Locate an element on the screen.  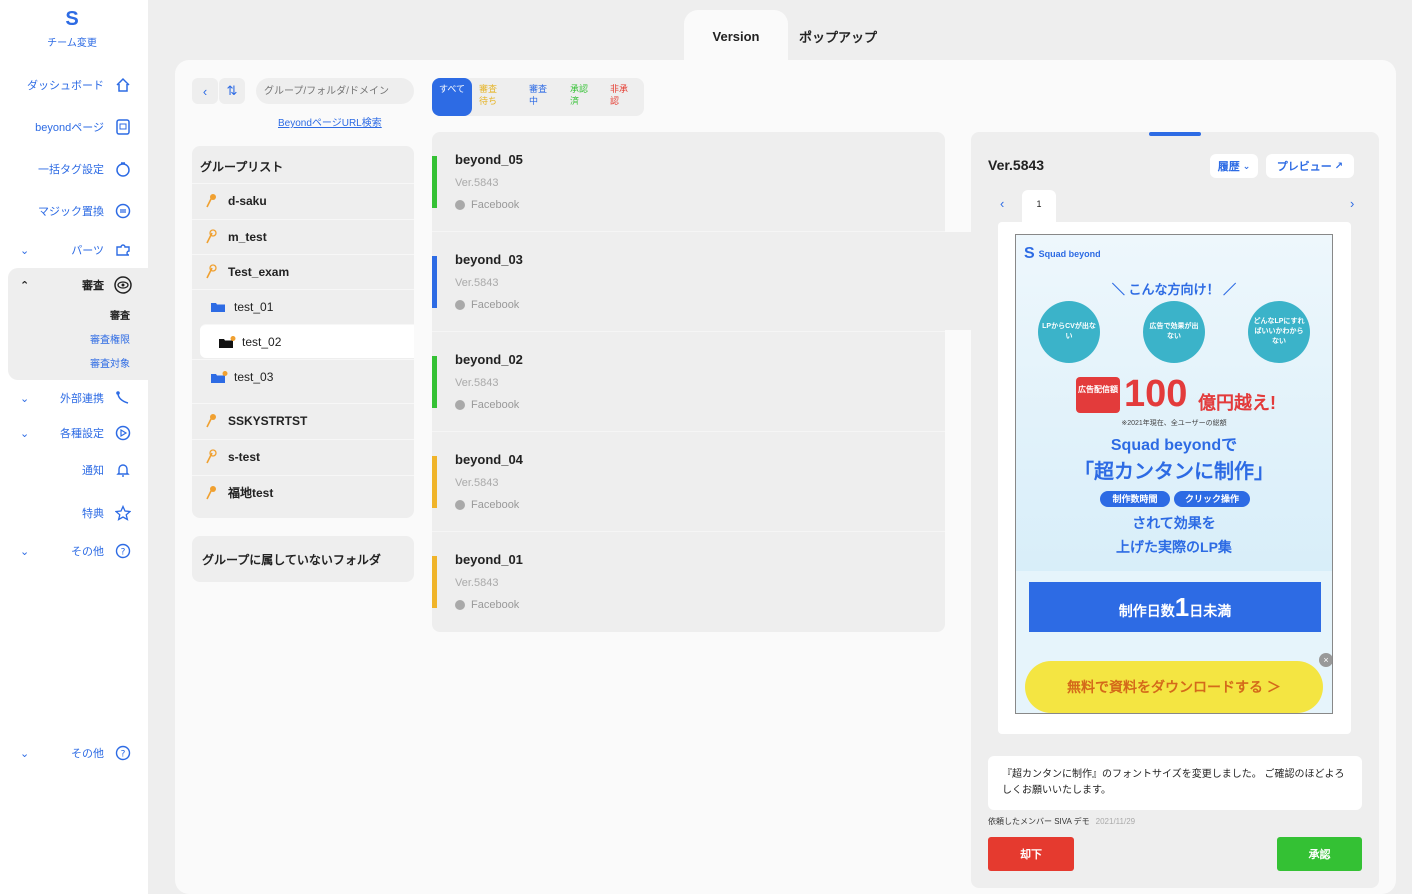
group-item-label: m_test is located at coordinates (247, 236).